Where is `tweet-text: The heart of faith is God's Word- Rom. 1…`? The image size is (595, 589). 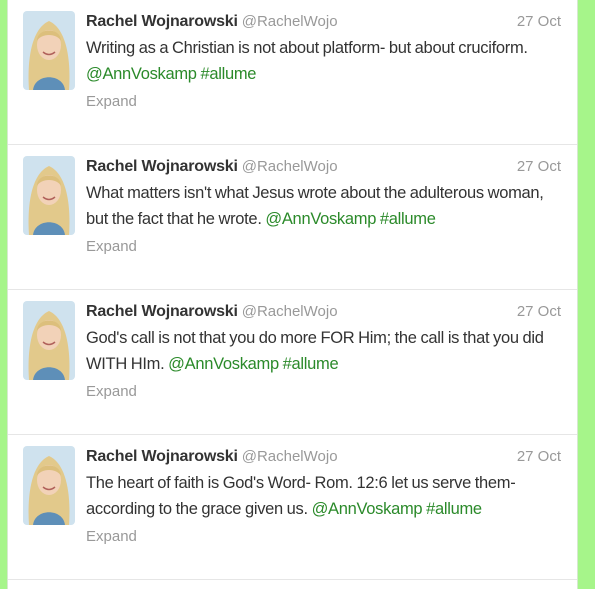
tweet-text: The heart of faith is God's Word- Rom. 1… is located at coordinates (325, 496).